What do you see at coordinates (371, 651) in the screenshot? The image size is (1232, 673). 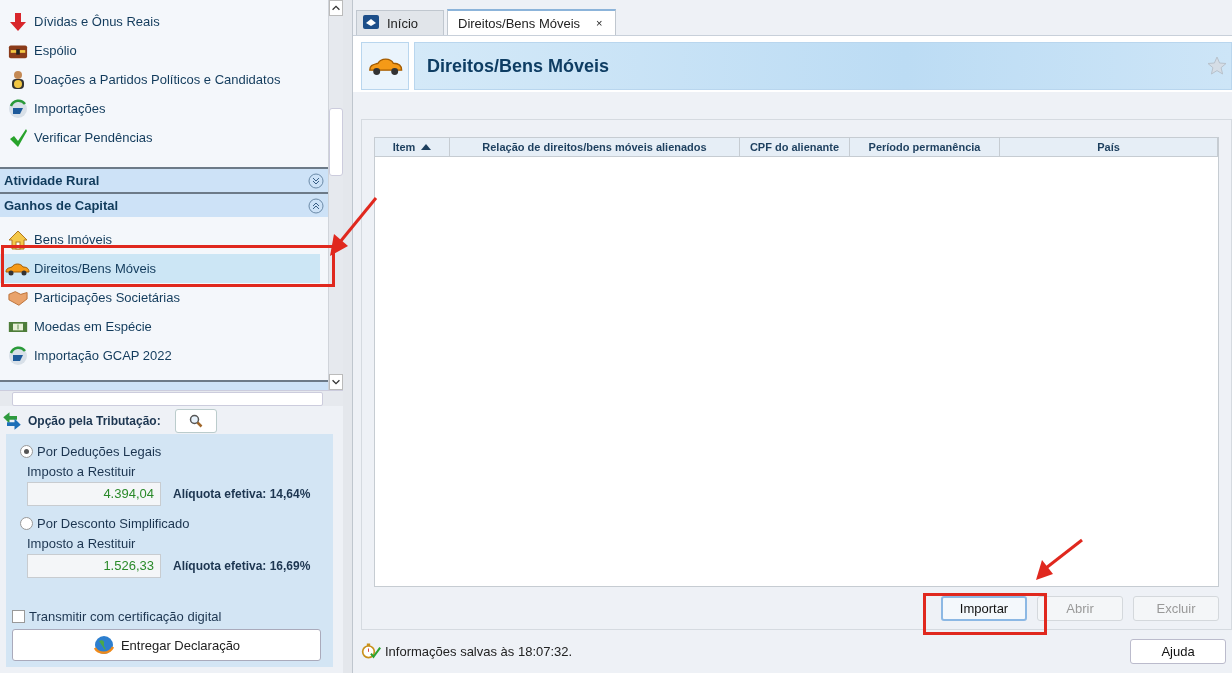 I see `stopwatch-check-icon` at bounding box center [371, 651].